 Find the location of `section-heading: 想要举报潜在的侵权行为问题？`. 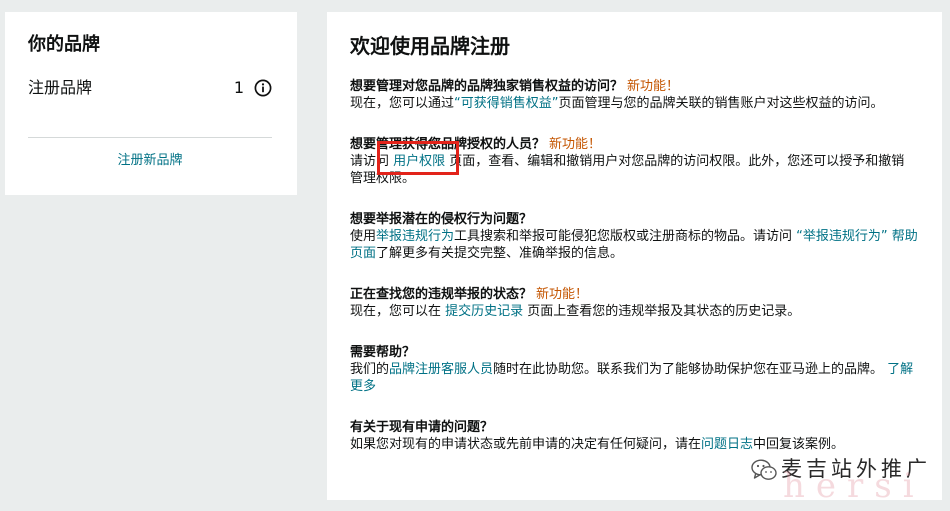

section-heading: 想要举报潜在的侵权行为问题？ is located at coordinates (441, 219).